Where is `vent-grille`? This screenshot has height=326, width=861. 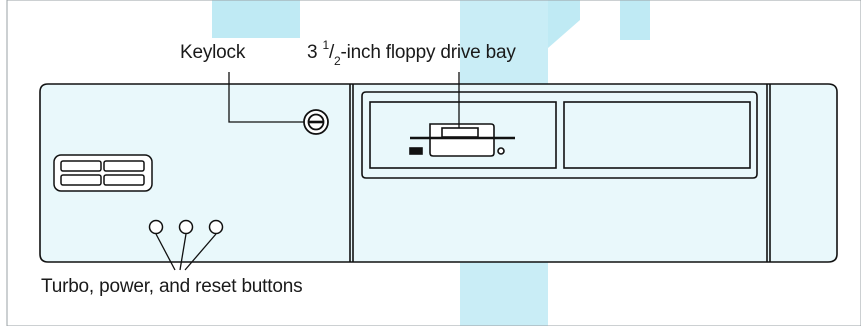 vent-grille is located at coordinates (103, 173).